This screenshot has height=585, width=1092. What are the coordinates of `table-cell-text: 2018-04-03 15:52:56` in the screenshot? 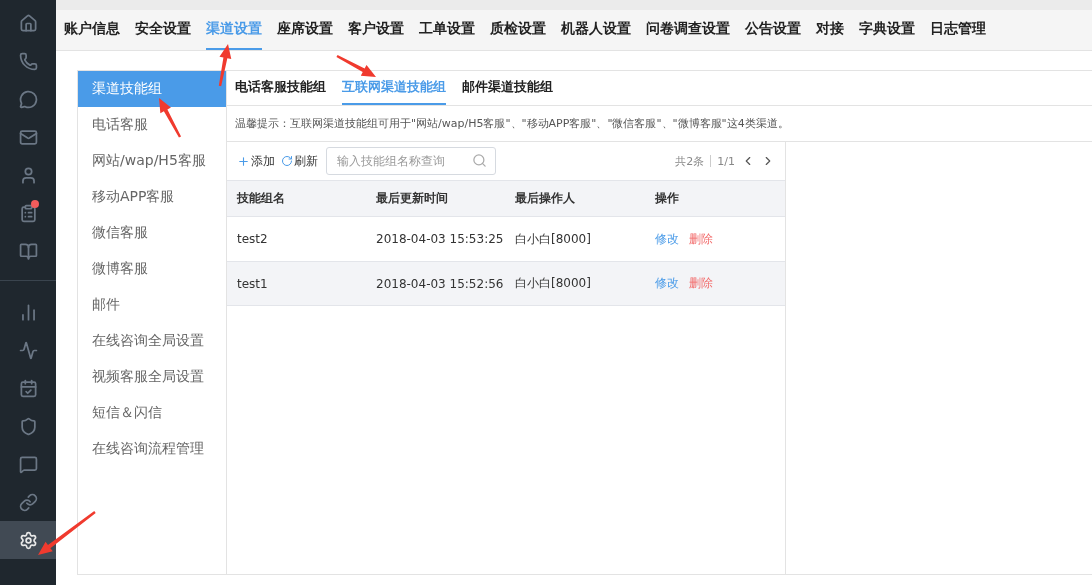 It's located at (440, 283).